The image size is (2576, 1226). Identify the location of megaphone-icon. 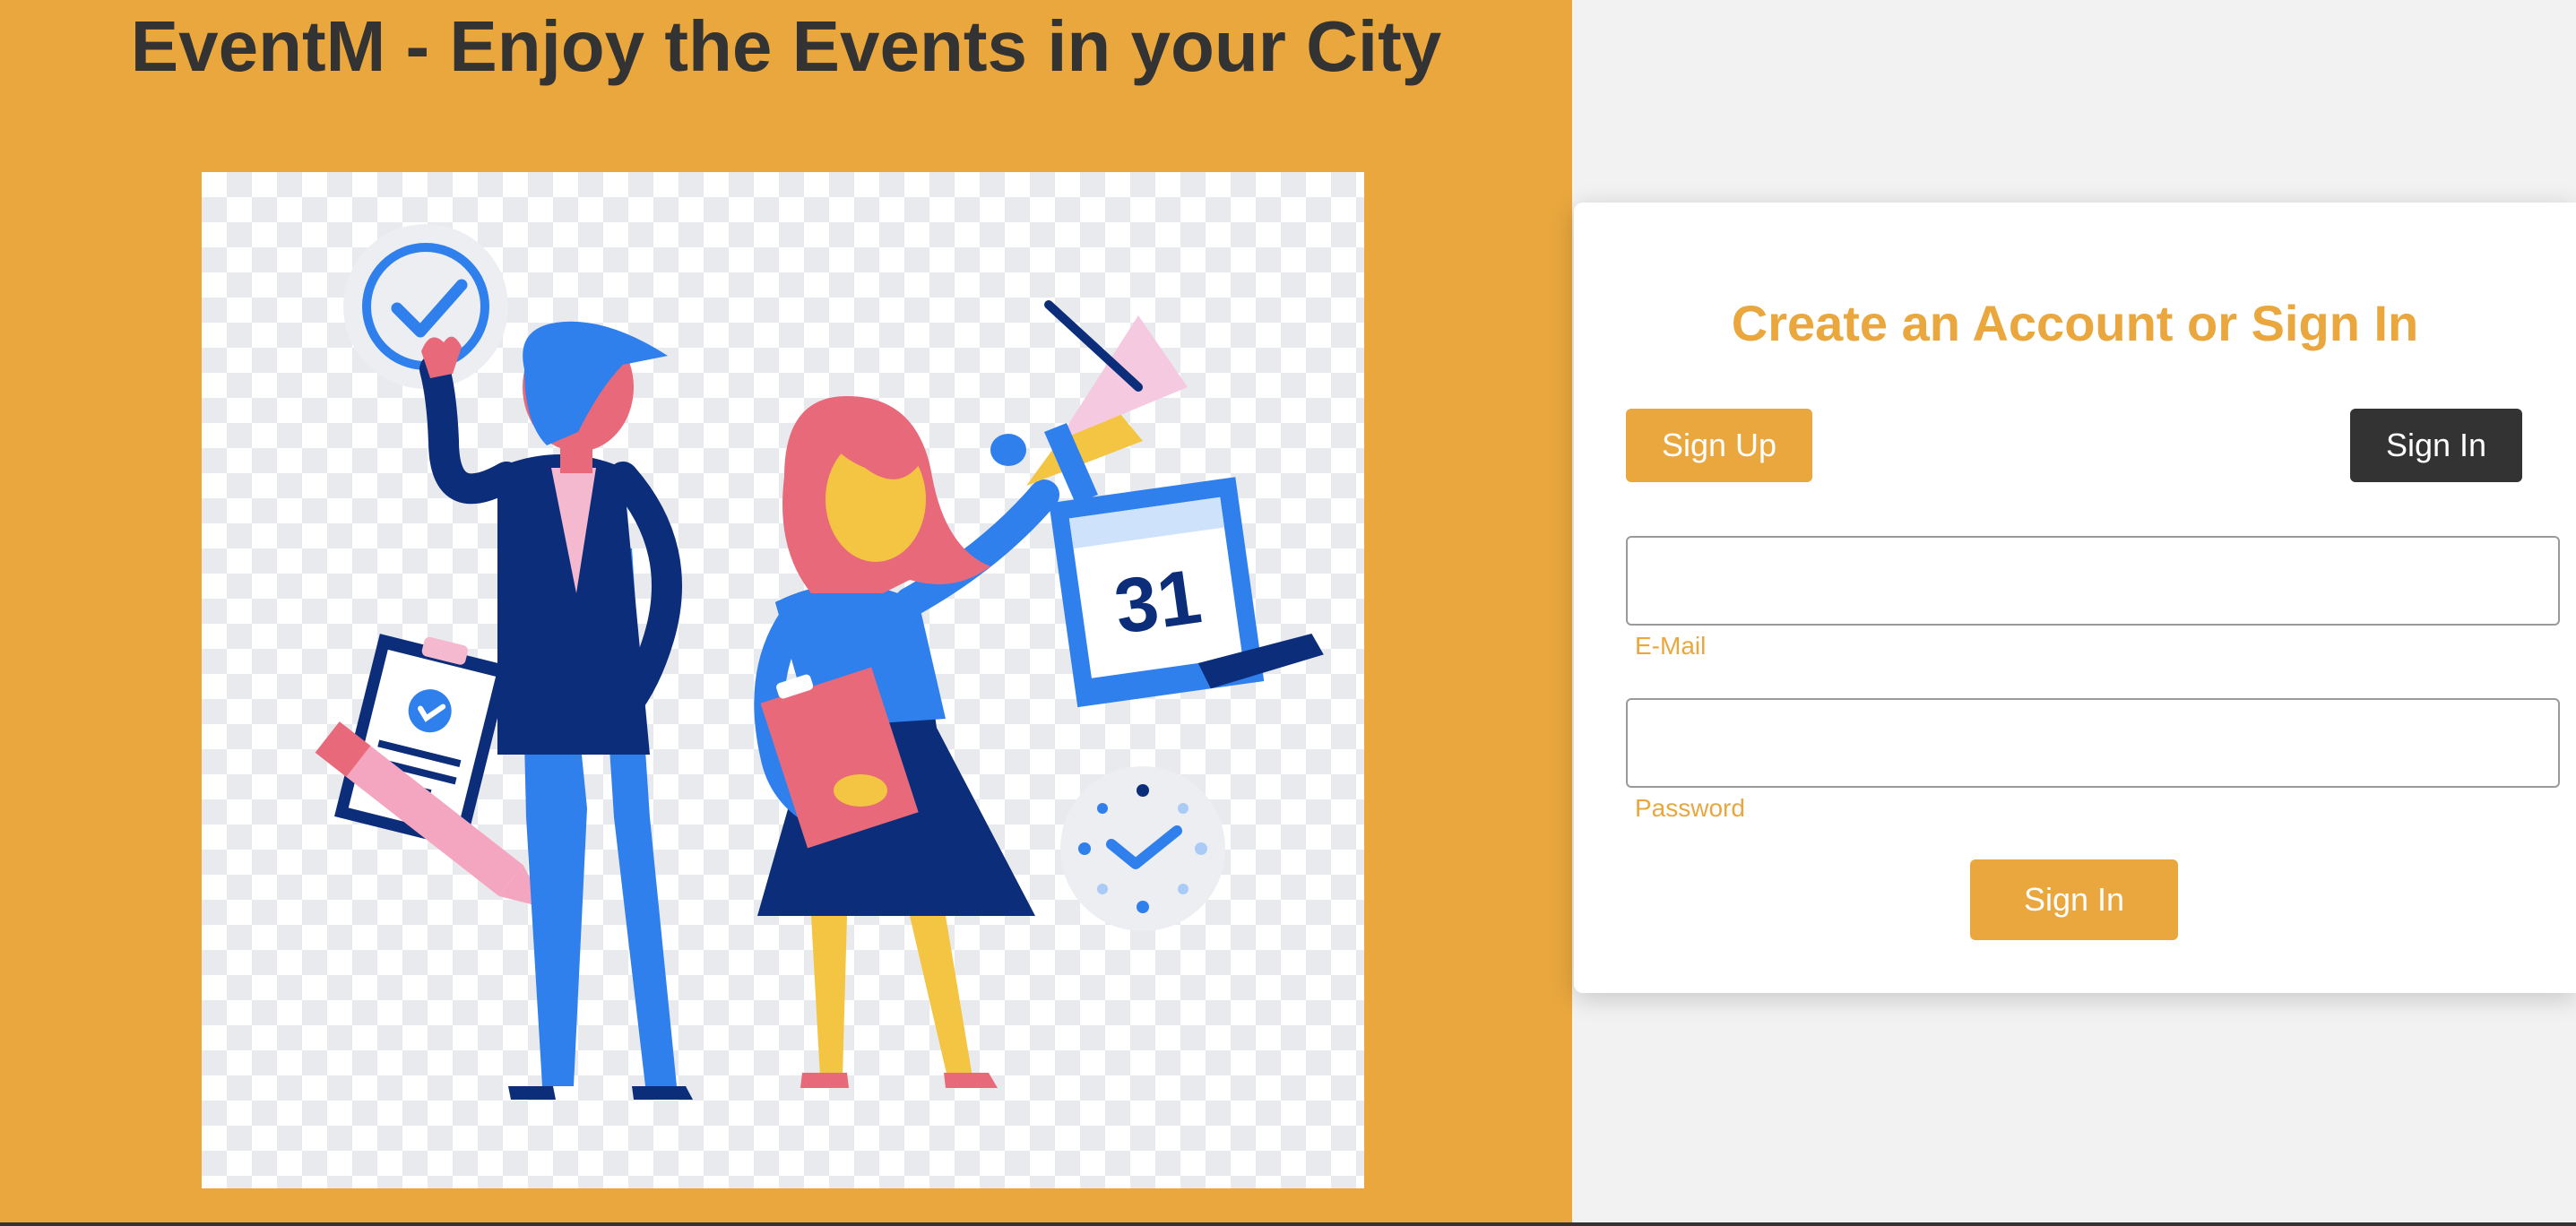
(1089, 402).